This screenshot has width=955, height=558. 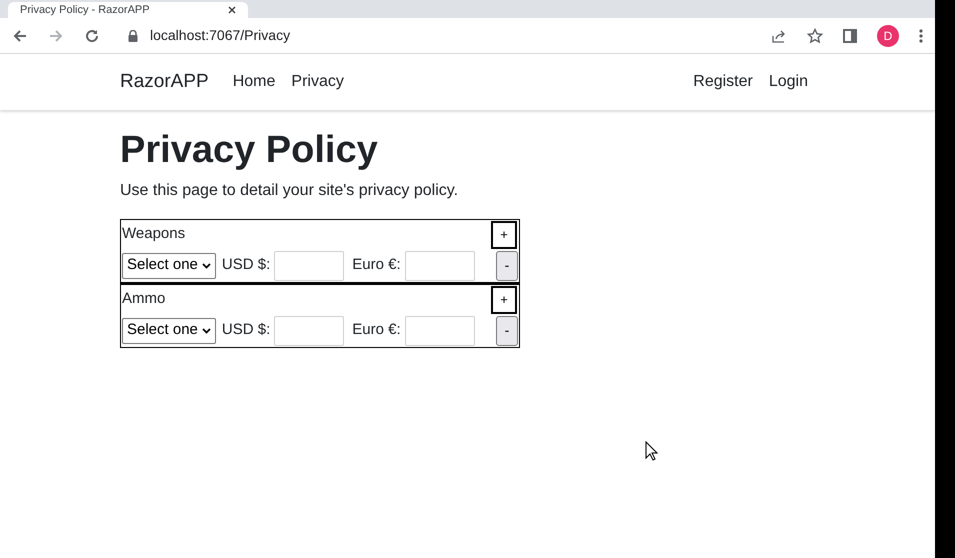 I want to click on intro-text: Use this page to detail your site's privacy policy., so click(x=290, y=190).